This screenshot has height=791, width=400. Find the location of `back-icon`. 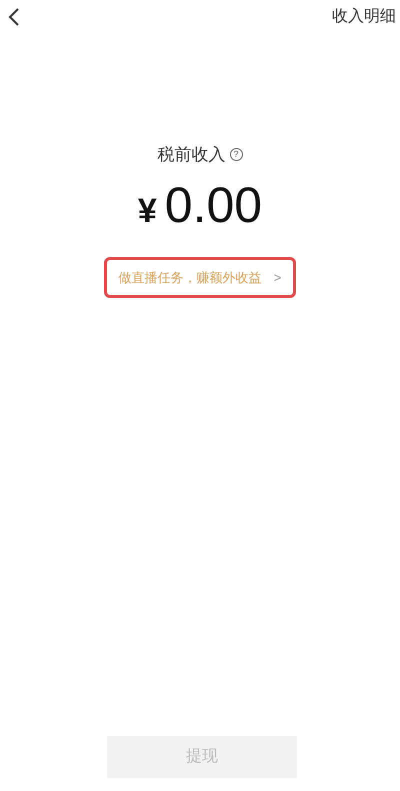

back-icon is located at coordinates (14, 17).